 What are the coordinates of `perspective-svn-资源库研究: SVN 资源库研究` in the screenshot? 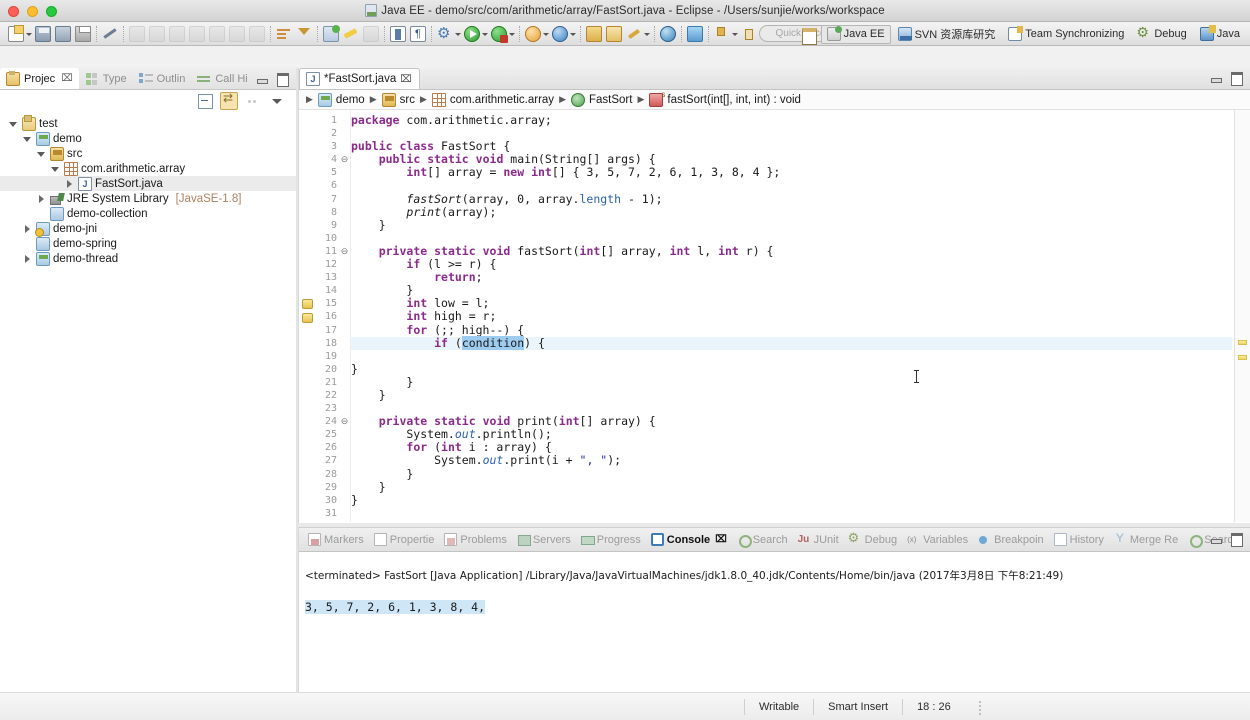 It's located at (947, 34).